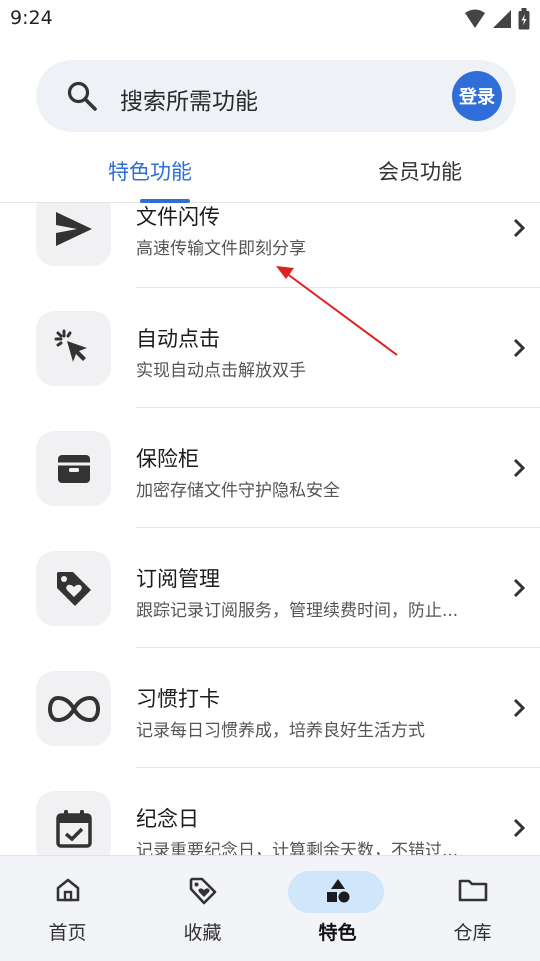  I want to click on infinity-icon, so click(73, 708).